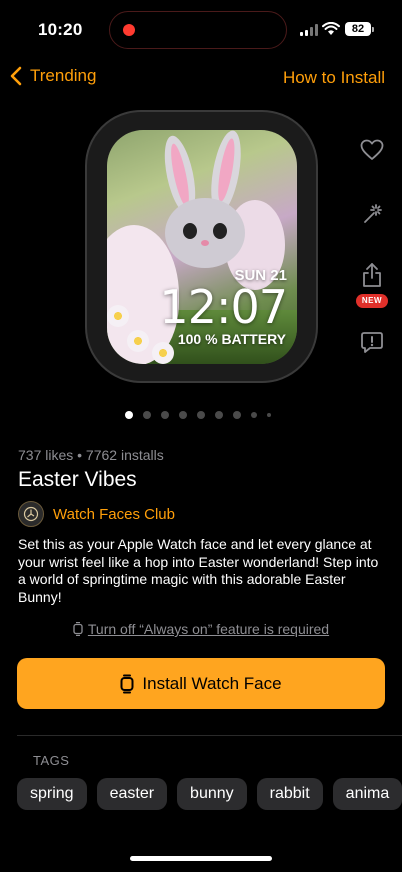 This screenshot has width=402, height=872. What do you see at coordinates (190, 231) in the screenshot?
I see `bunny-eye-left` at bounding box center [190, 231].